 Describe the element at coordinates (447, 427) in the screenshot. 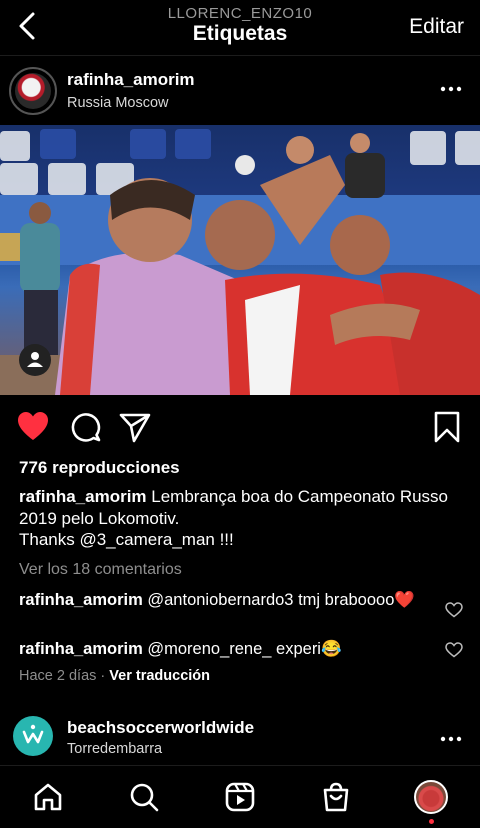

I see `bookmark-icon` at that location.